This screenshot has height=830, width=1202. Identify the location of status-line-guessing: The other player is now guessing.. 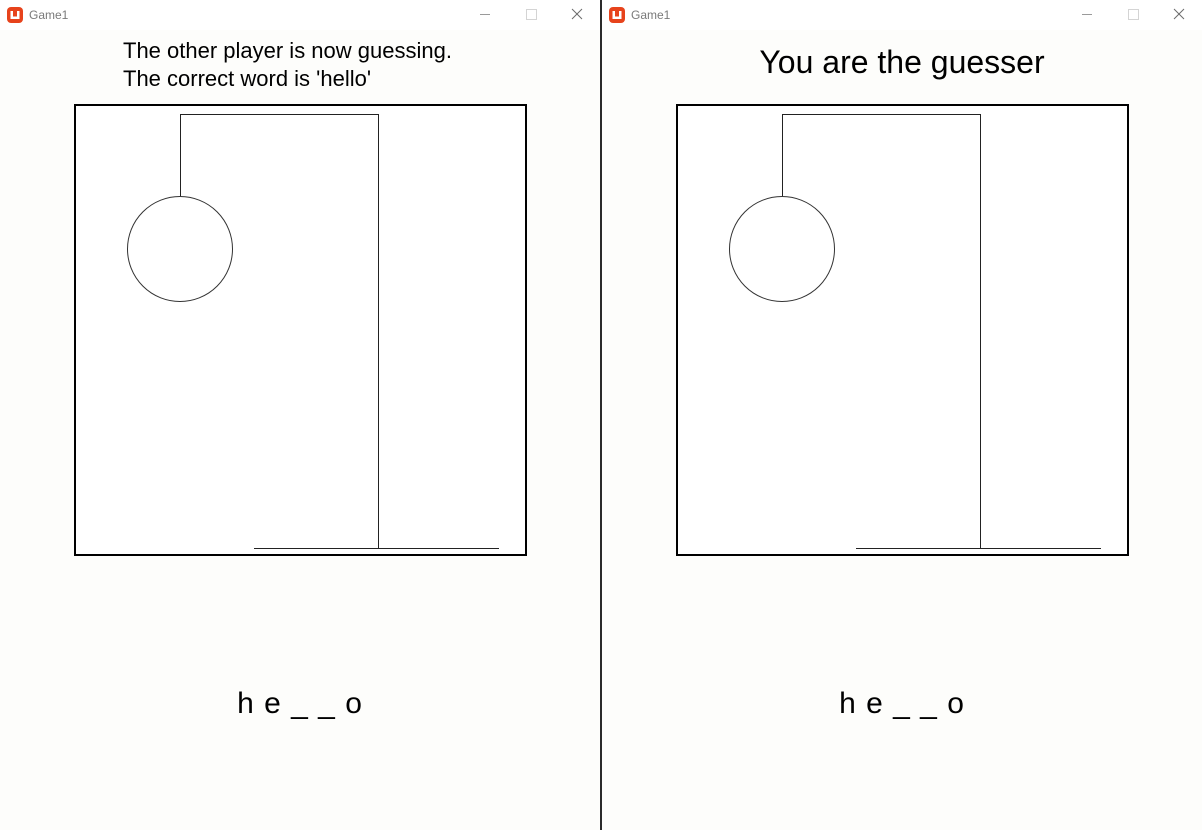
(287, 50).